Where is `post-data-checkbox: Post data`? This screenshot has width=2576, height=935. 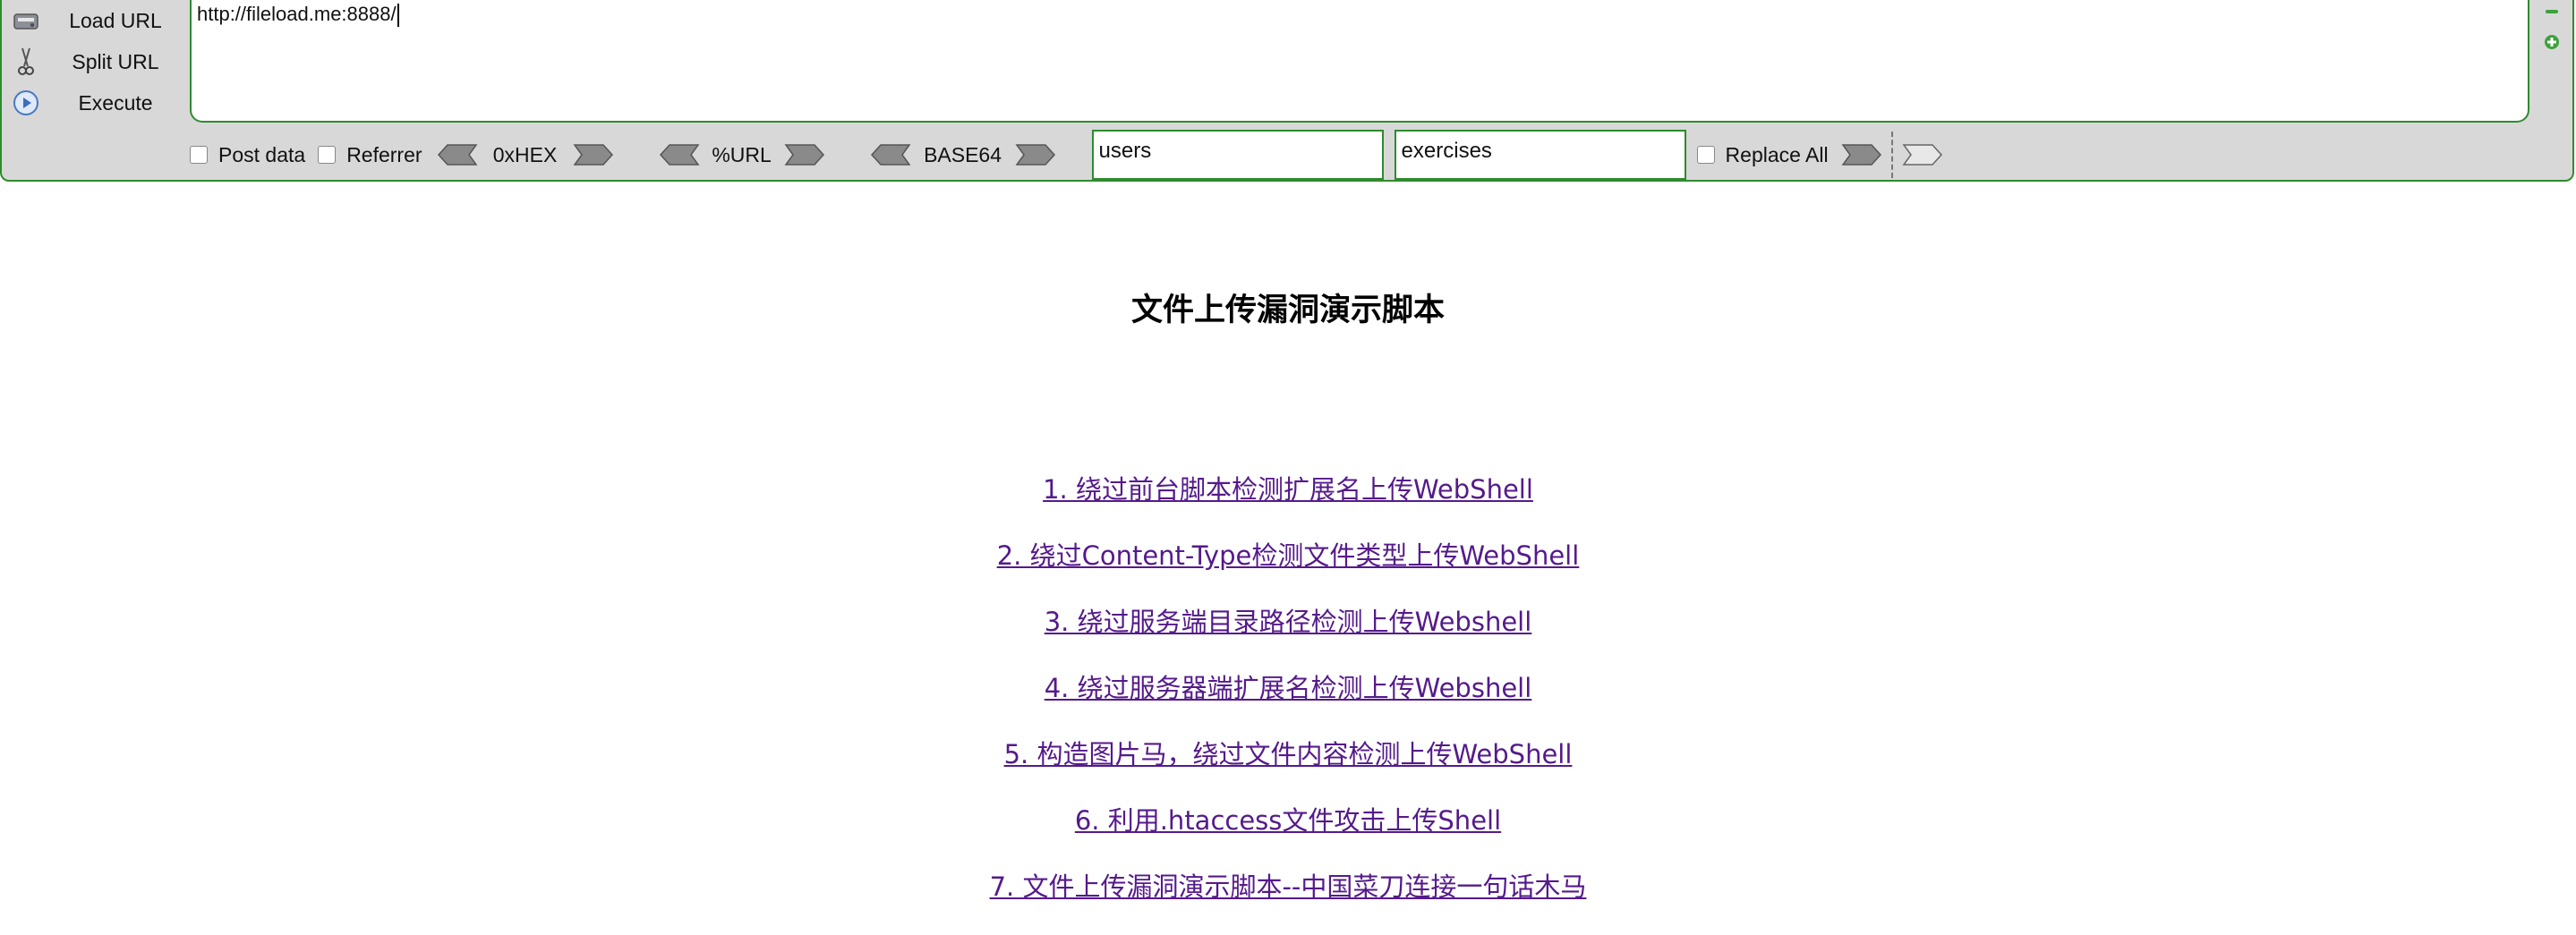 post-data-checkbox: Post data is located at coordinates (247, 155).